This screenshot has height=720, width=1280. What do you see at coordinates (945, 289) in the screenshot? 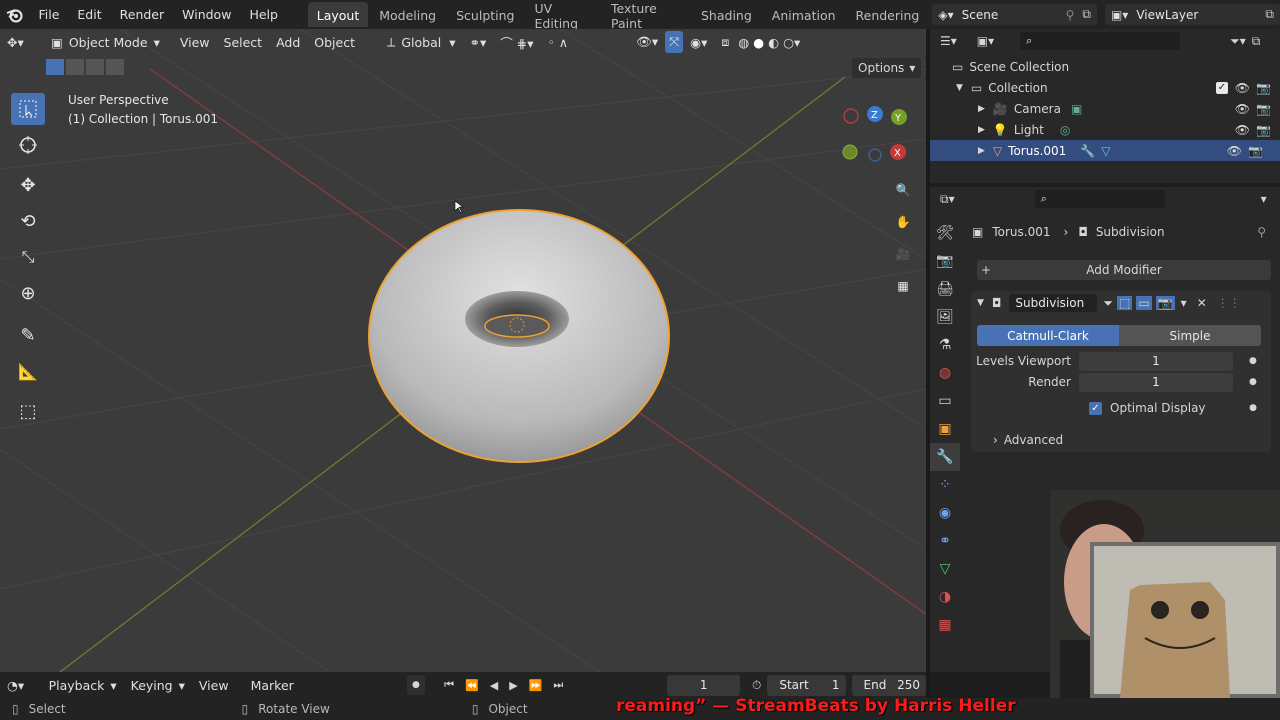
I see `output-tab-icon: 🖨` at bounding box center [945, 289].